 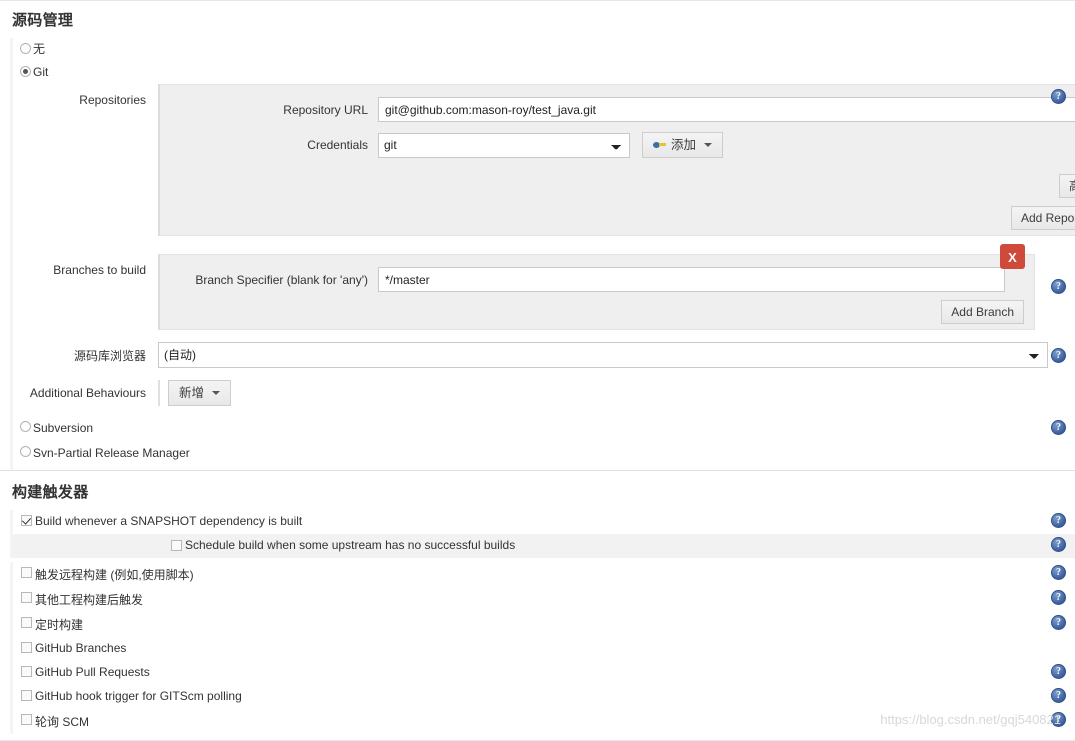 What do you see at coordinates (39, 49) in the screenshot?
I see `scm-option-none-label: 无` at bounding box center [39, 49].